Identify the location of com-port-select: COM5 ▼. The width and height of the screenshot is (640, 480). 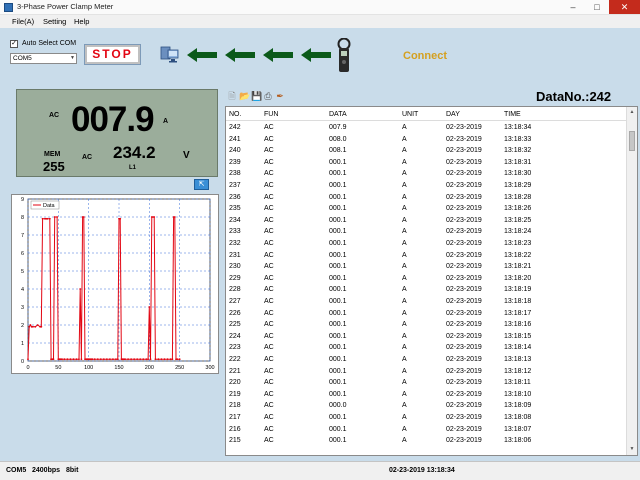
(43, 58).